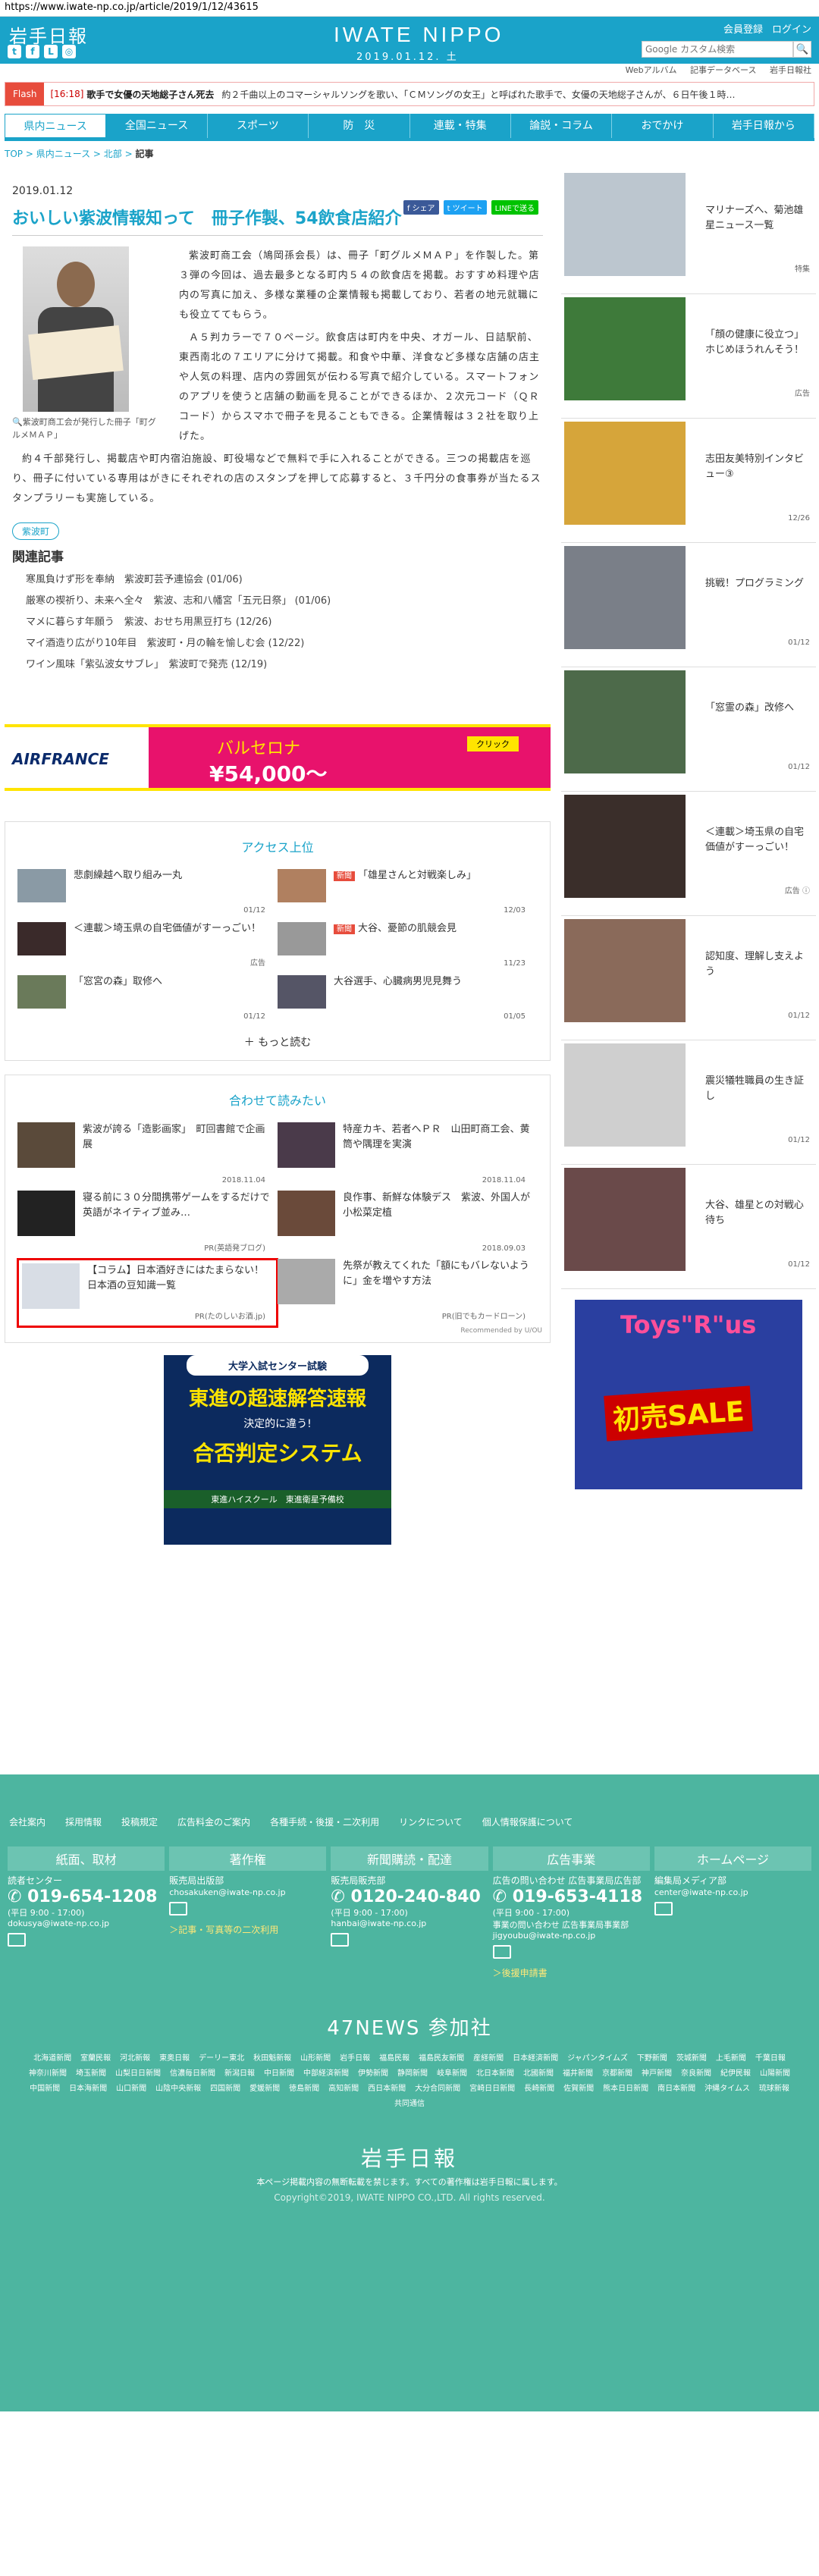 The width and height of the screenshot is (819, 2576). I want to click on side-item: マリナーズへ、菊池雄星ニュース一覧 特集, so click(688, 232).